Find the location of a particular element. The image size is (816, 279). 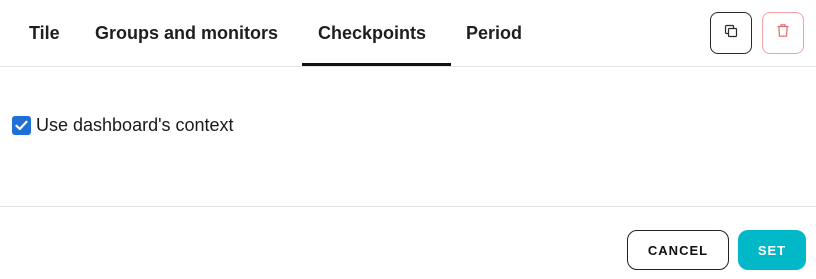

active-tab-indicator is located at coordinates (376, 64).